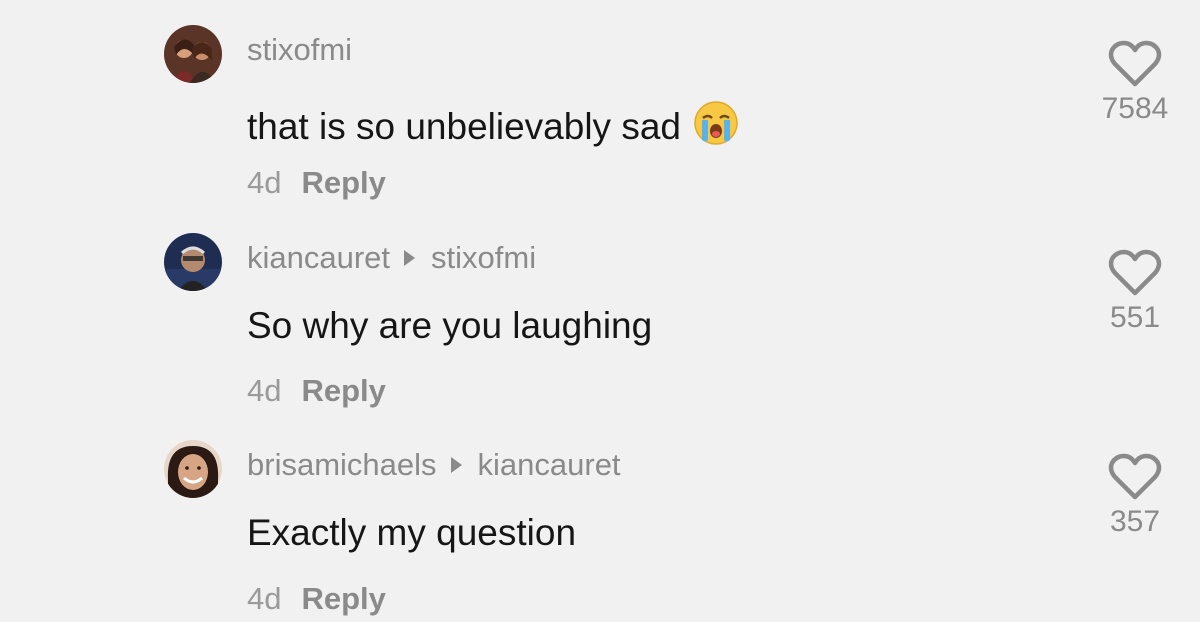  Describe the element at coordinates (342, 464) in the screenshot. I see `username: brisamichaels` at that location.